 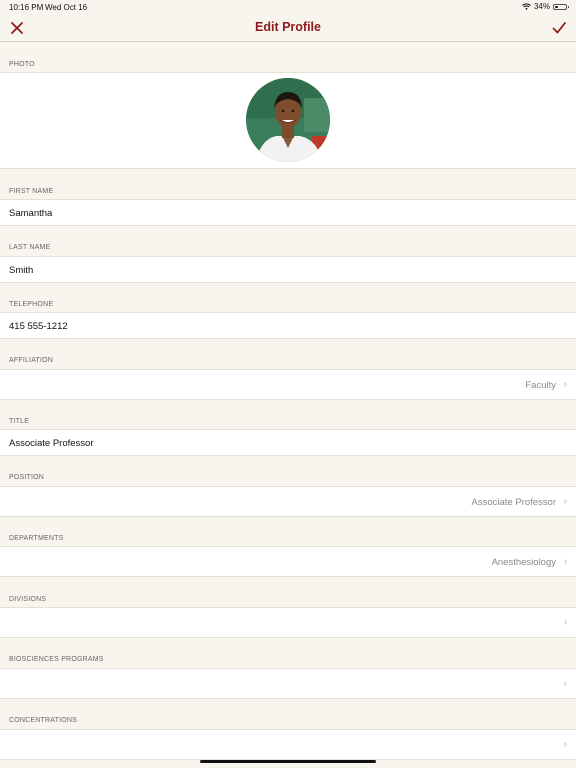 What do you see at coordinates (288, 384) in the screenshot?
I see `affiliation-row: Faculty ›` at bounding box center [288, 384].